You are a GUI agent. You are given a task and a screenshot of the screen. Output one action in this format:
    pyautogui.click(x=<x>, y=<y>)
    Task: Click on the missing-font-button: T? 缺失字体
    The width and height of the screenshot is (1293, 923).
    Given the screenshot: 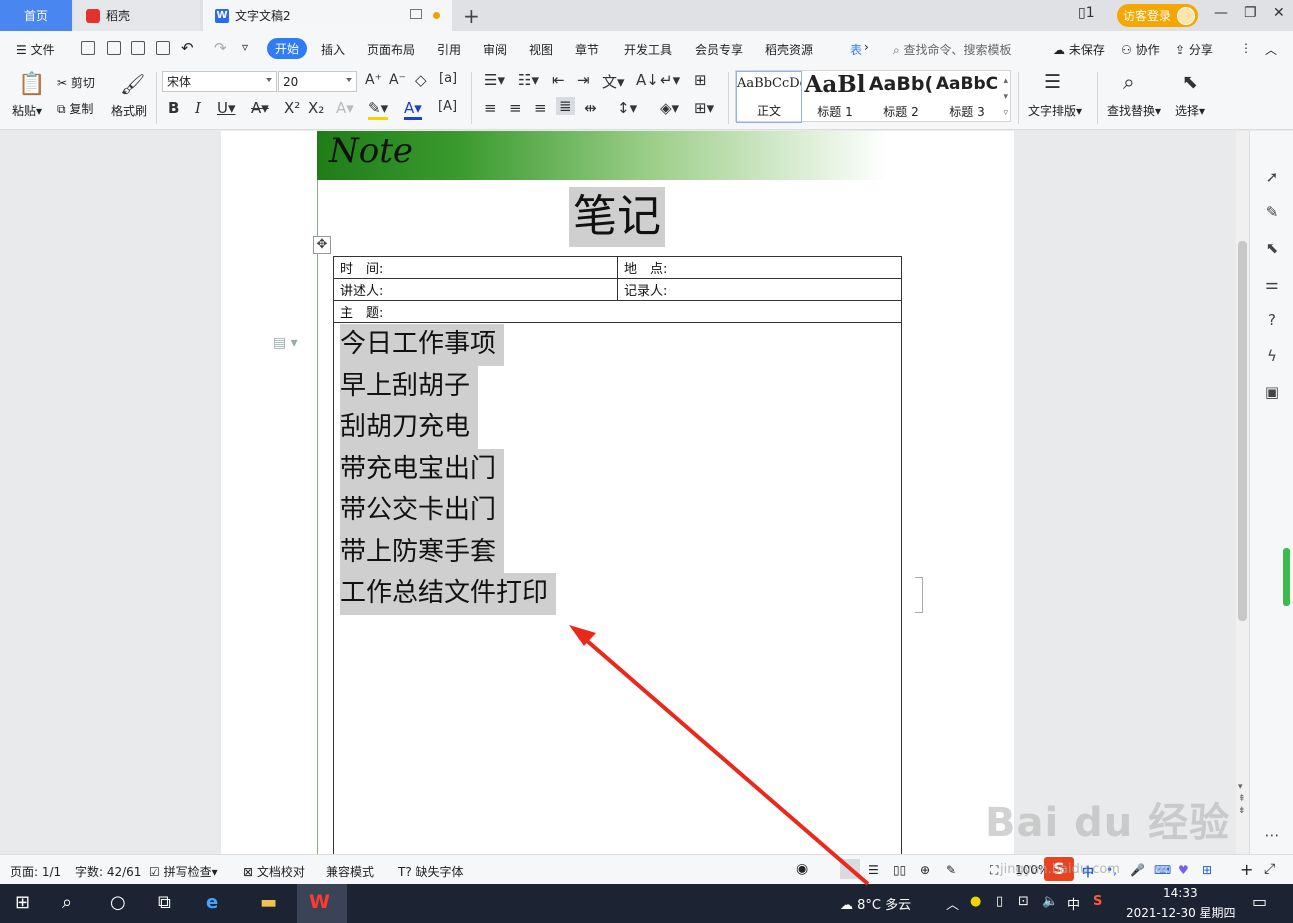 What is the action you would take?
    pyautogui.click(x=431, y=871)
    